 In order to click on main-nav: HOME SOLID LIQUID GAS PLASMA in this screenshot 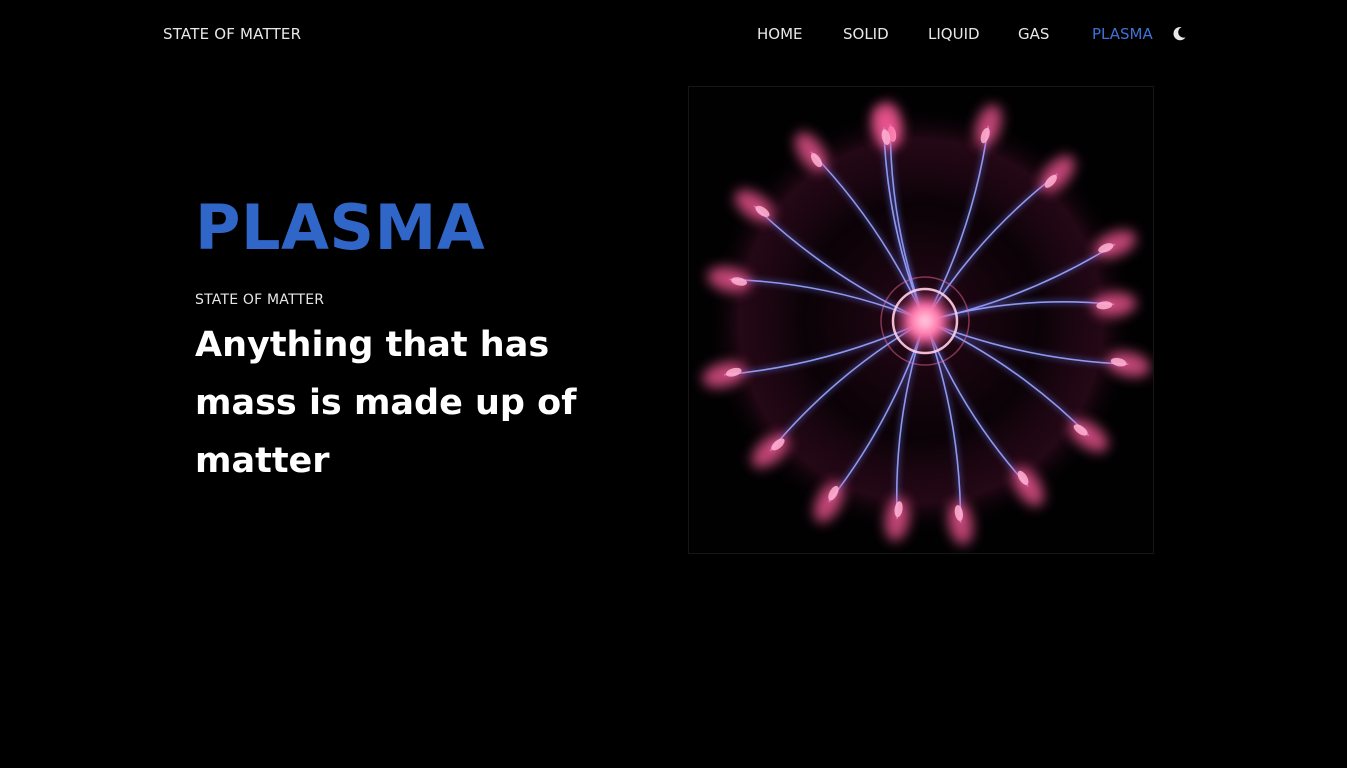, I will do `click(673, 36)`.